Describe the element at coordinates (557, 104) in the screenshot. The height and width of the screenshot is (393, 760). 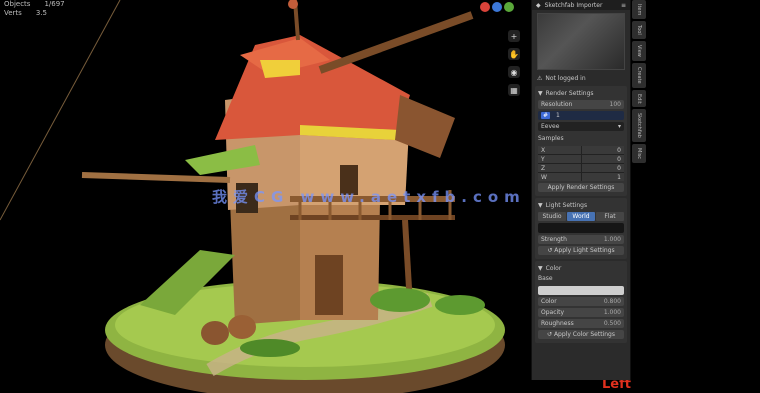
I see `resolution-label: Resolution` at that location.